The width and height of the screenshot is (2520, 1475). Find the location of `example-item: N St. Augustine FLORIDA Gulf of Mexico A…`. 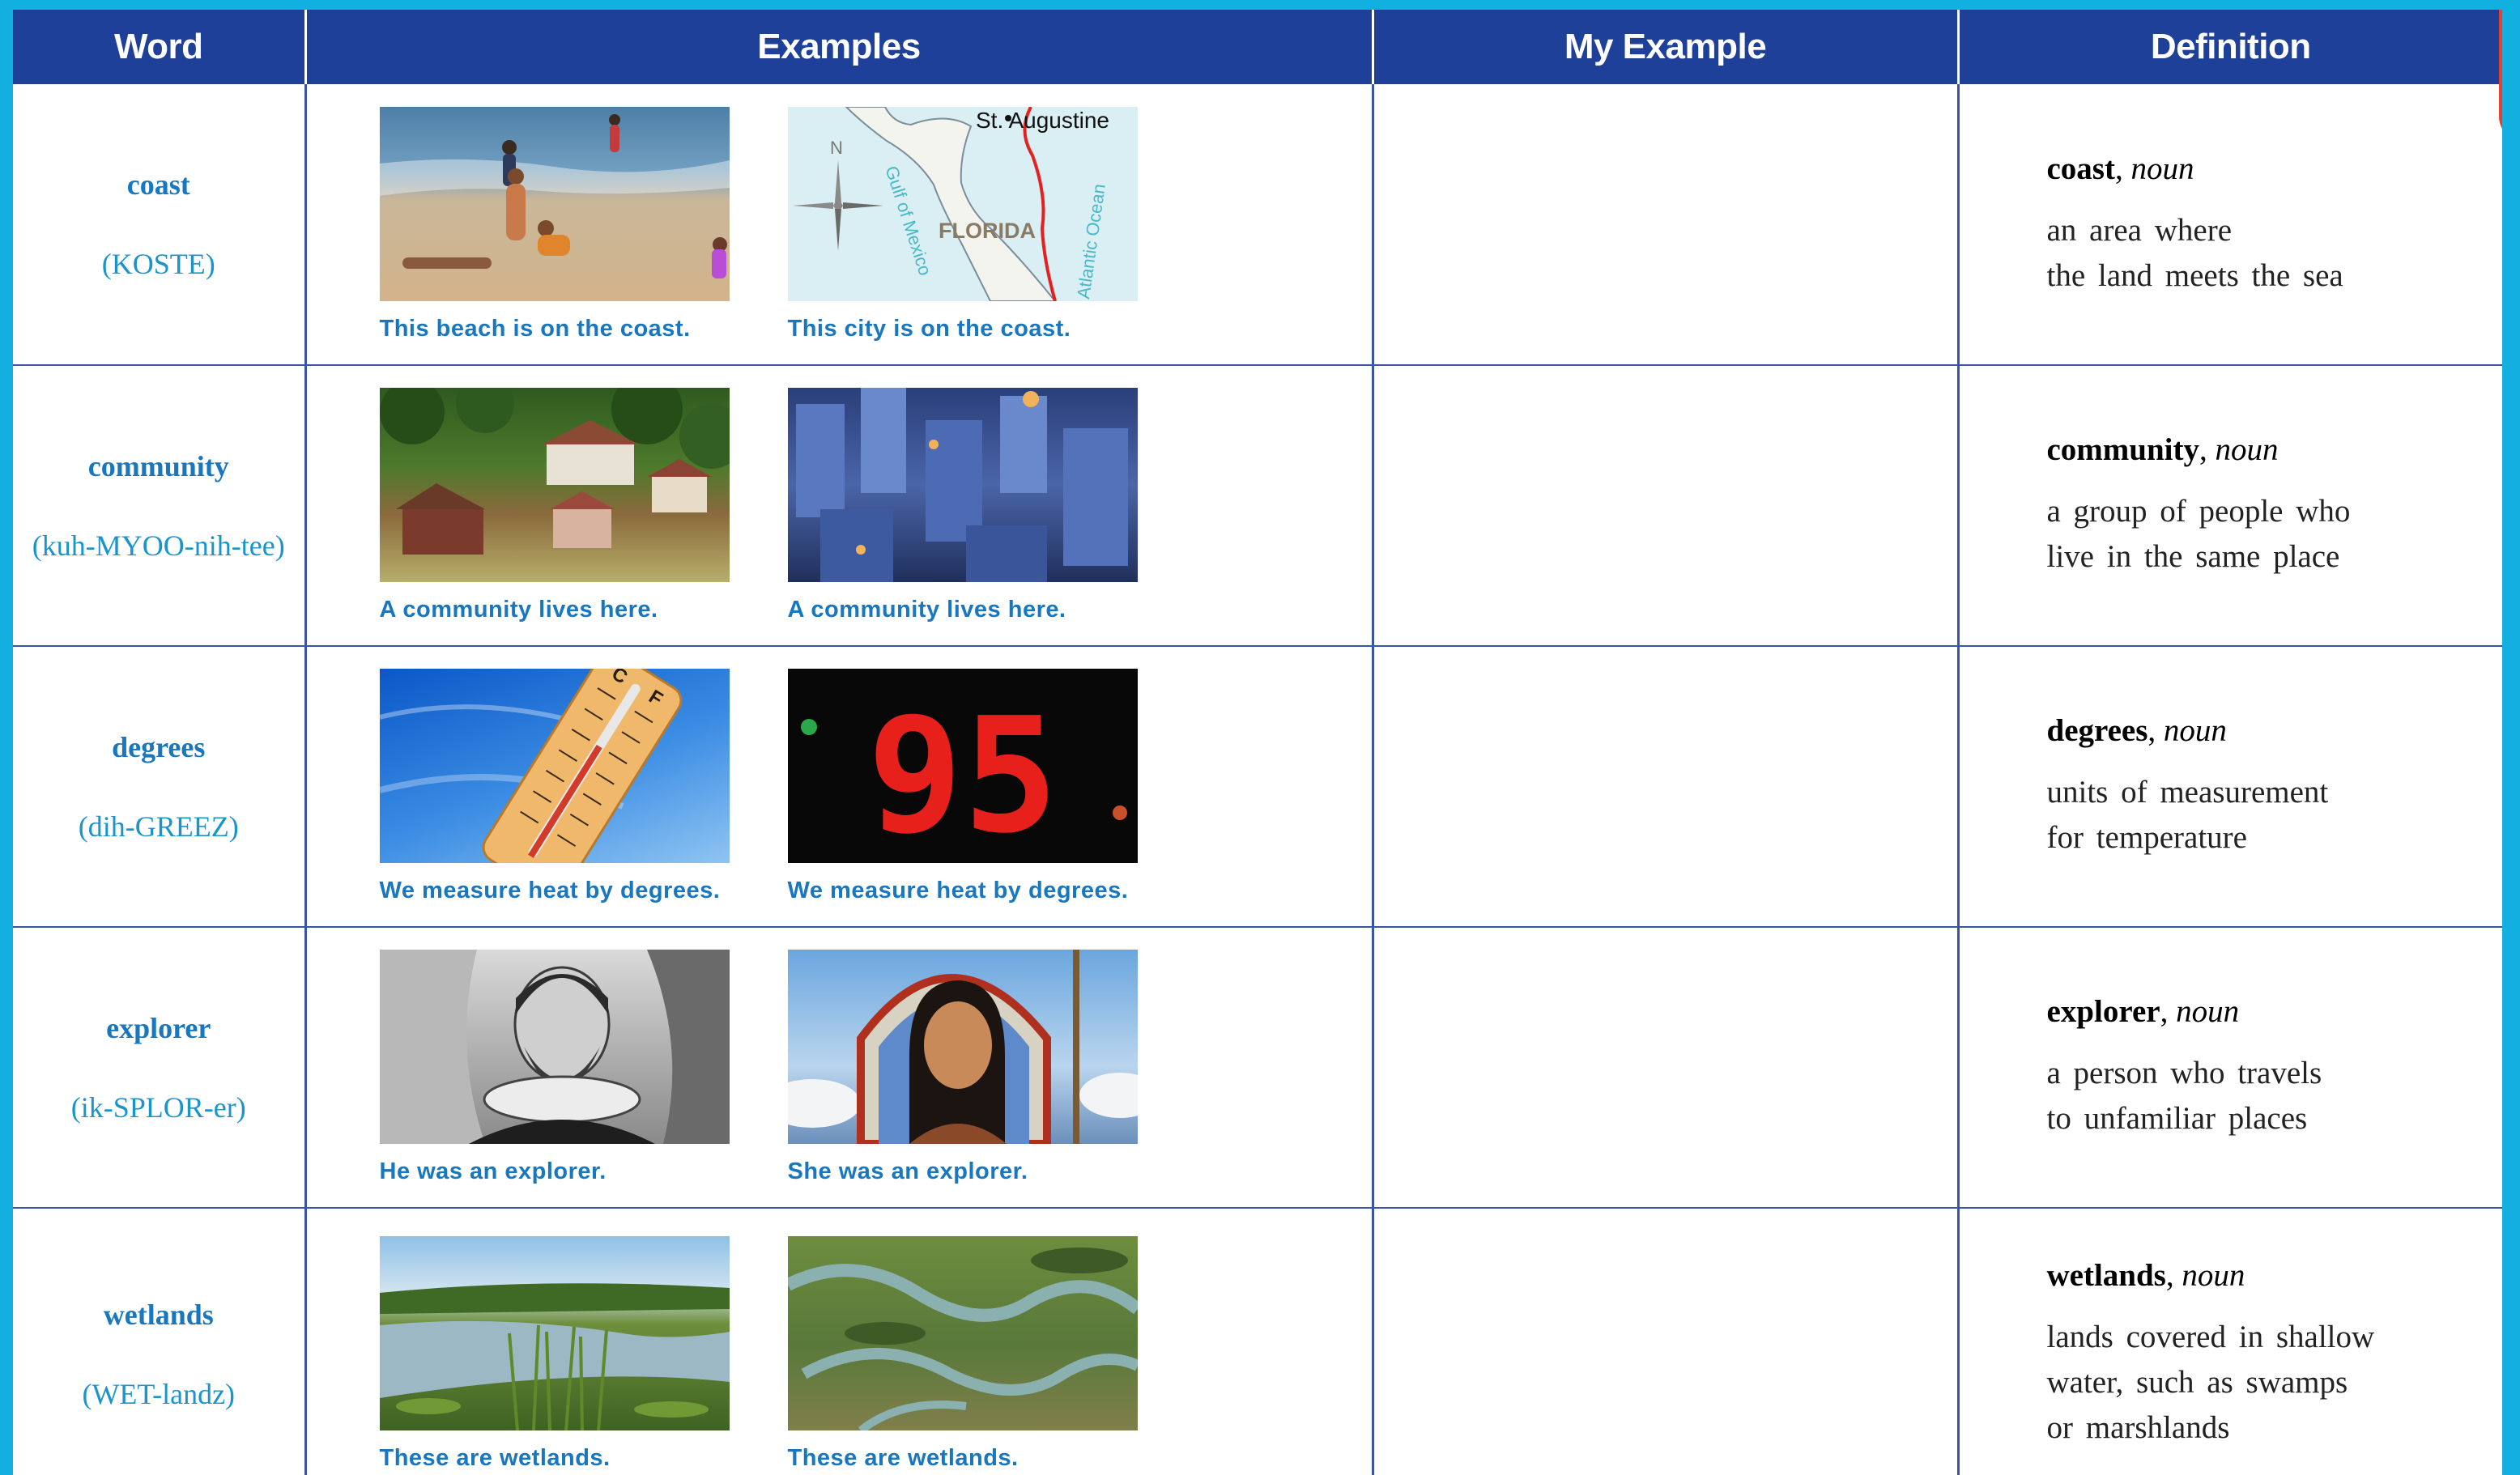

example-item: N St. Augustine FLORIDA Gulf of Mexico A… is located at coordinates (962, 224).